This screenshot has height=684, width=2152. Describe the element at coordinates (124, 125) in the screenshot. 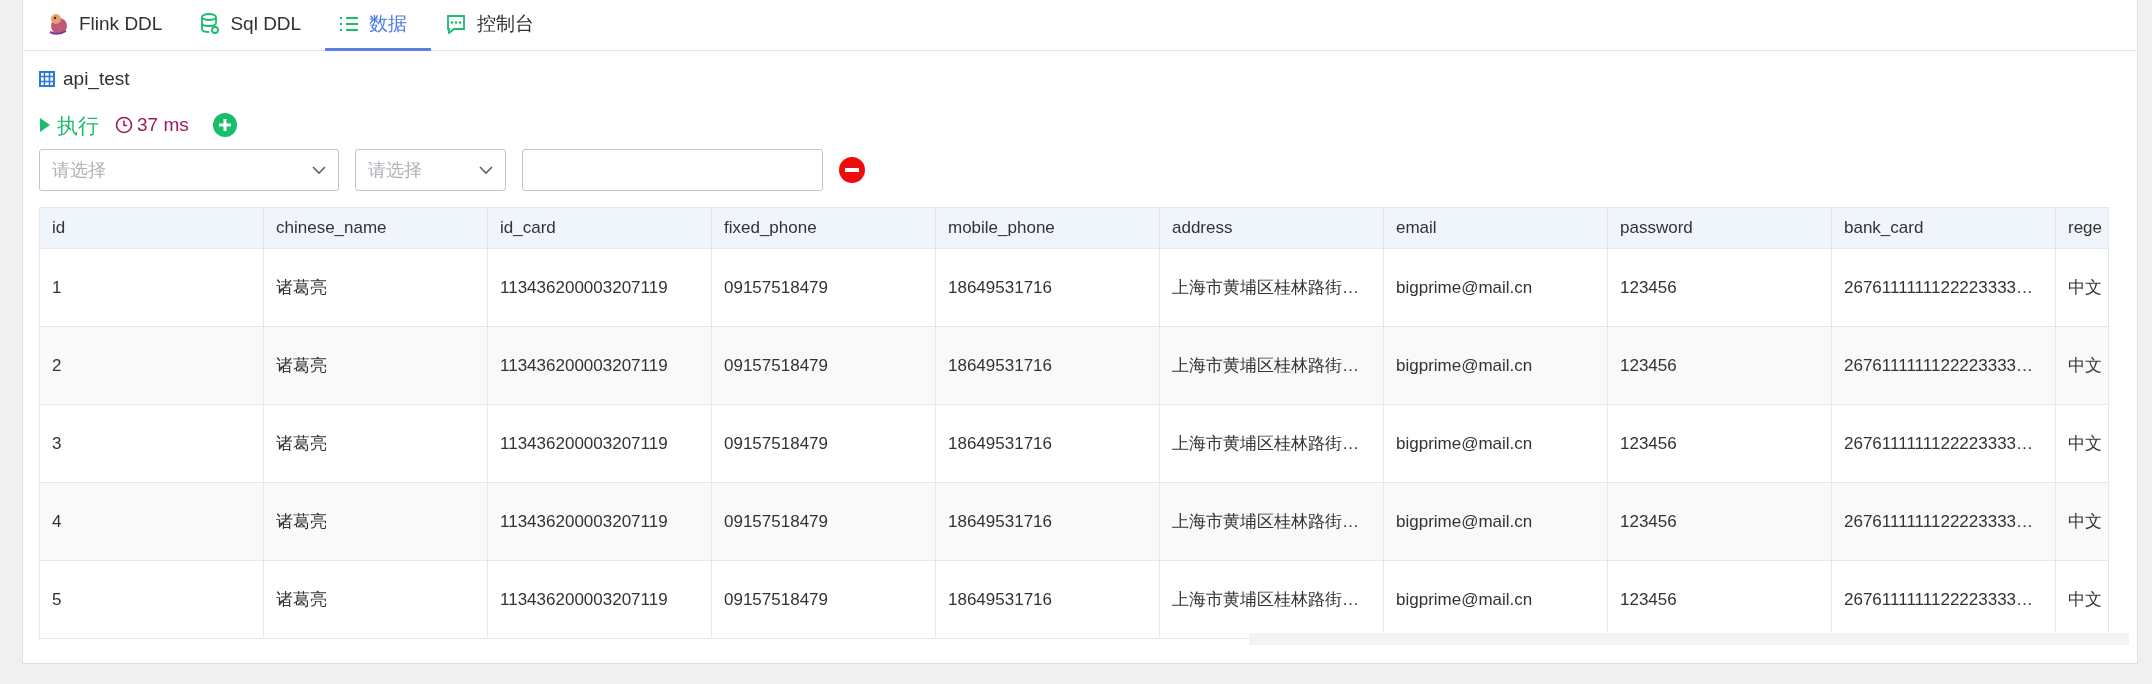

I see `clock-icon` at that location.